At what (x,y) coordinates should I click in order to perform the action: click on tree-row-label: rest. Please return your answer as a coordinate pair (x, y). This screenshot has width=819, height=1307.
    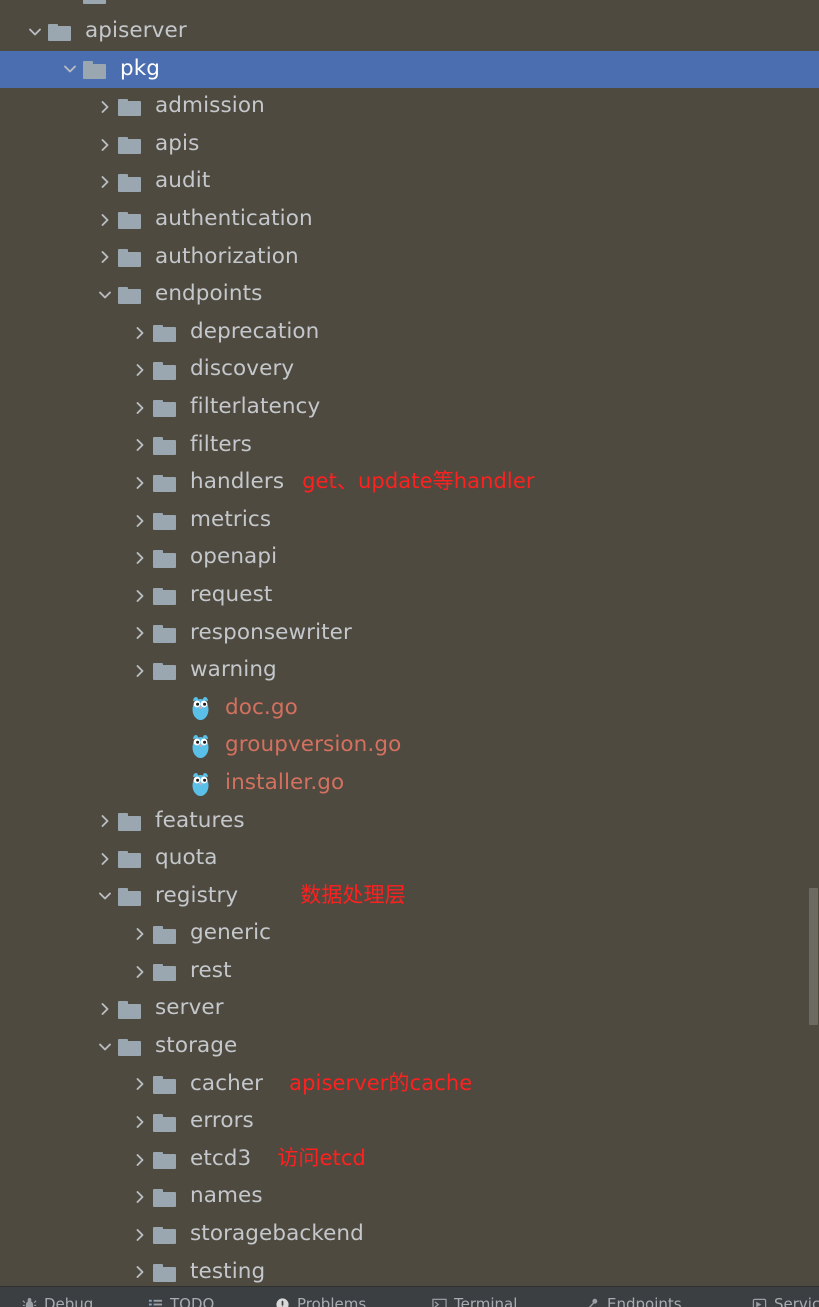
    Looking at the image, I should click on (211, 970).